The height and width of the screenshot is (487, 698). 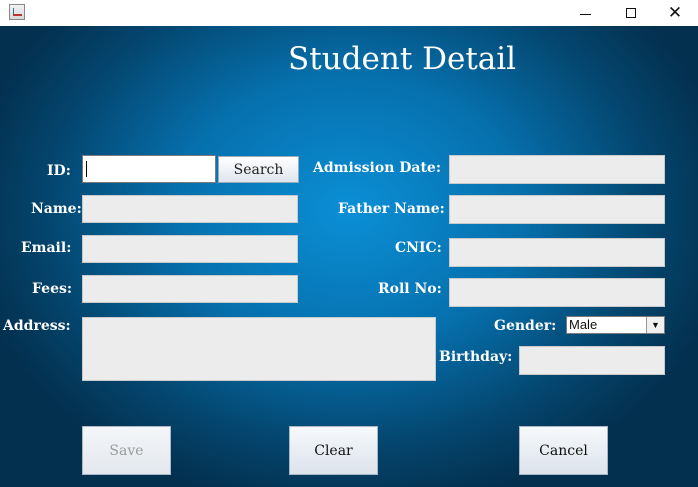 What do you see at coordinates (377, 168) in the screenshot?
I see `admission-date-label: Admission Date:` at bounding box center [377, 168].